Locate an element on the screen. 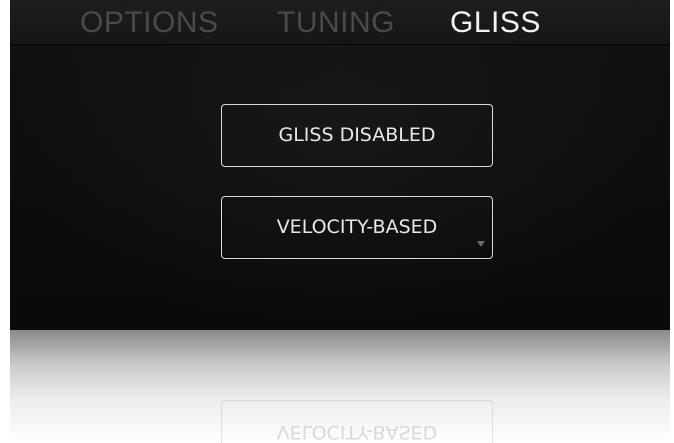  gliss-mode-button: GLISS DISABLED is located at coordinates (357, 135).